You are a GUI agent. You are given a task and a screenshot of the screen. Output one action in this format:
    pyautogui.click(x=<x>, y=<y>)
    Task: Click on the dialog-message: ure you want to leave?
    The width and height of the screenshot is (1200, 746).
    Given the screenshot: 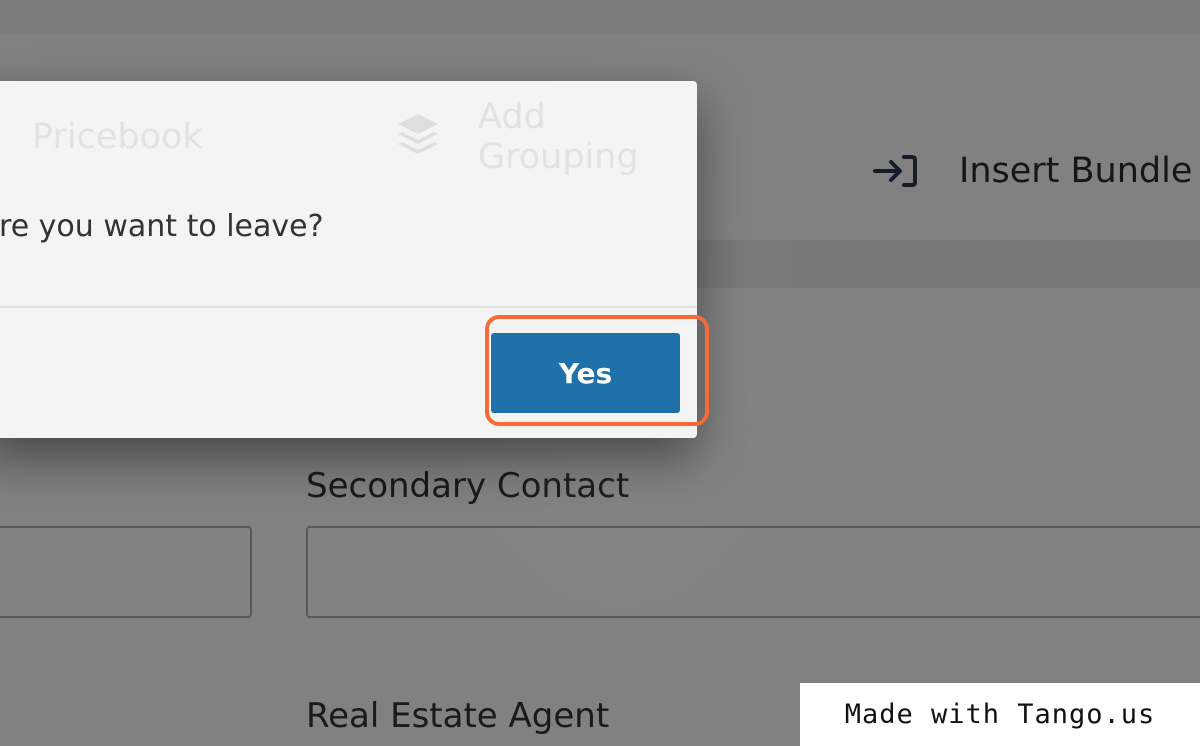 What is the action you would take?
    pyautogui.click(x=162, y=226)
    